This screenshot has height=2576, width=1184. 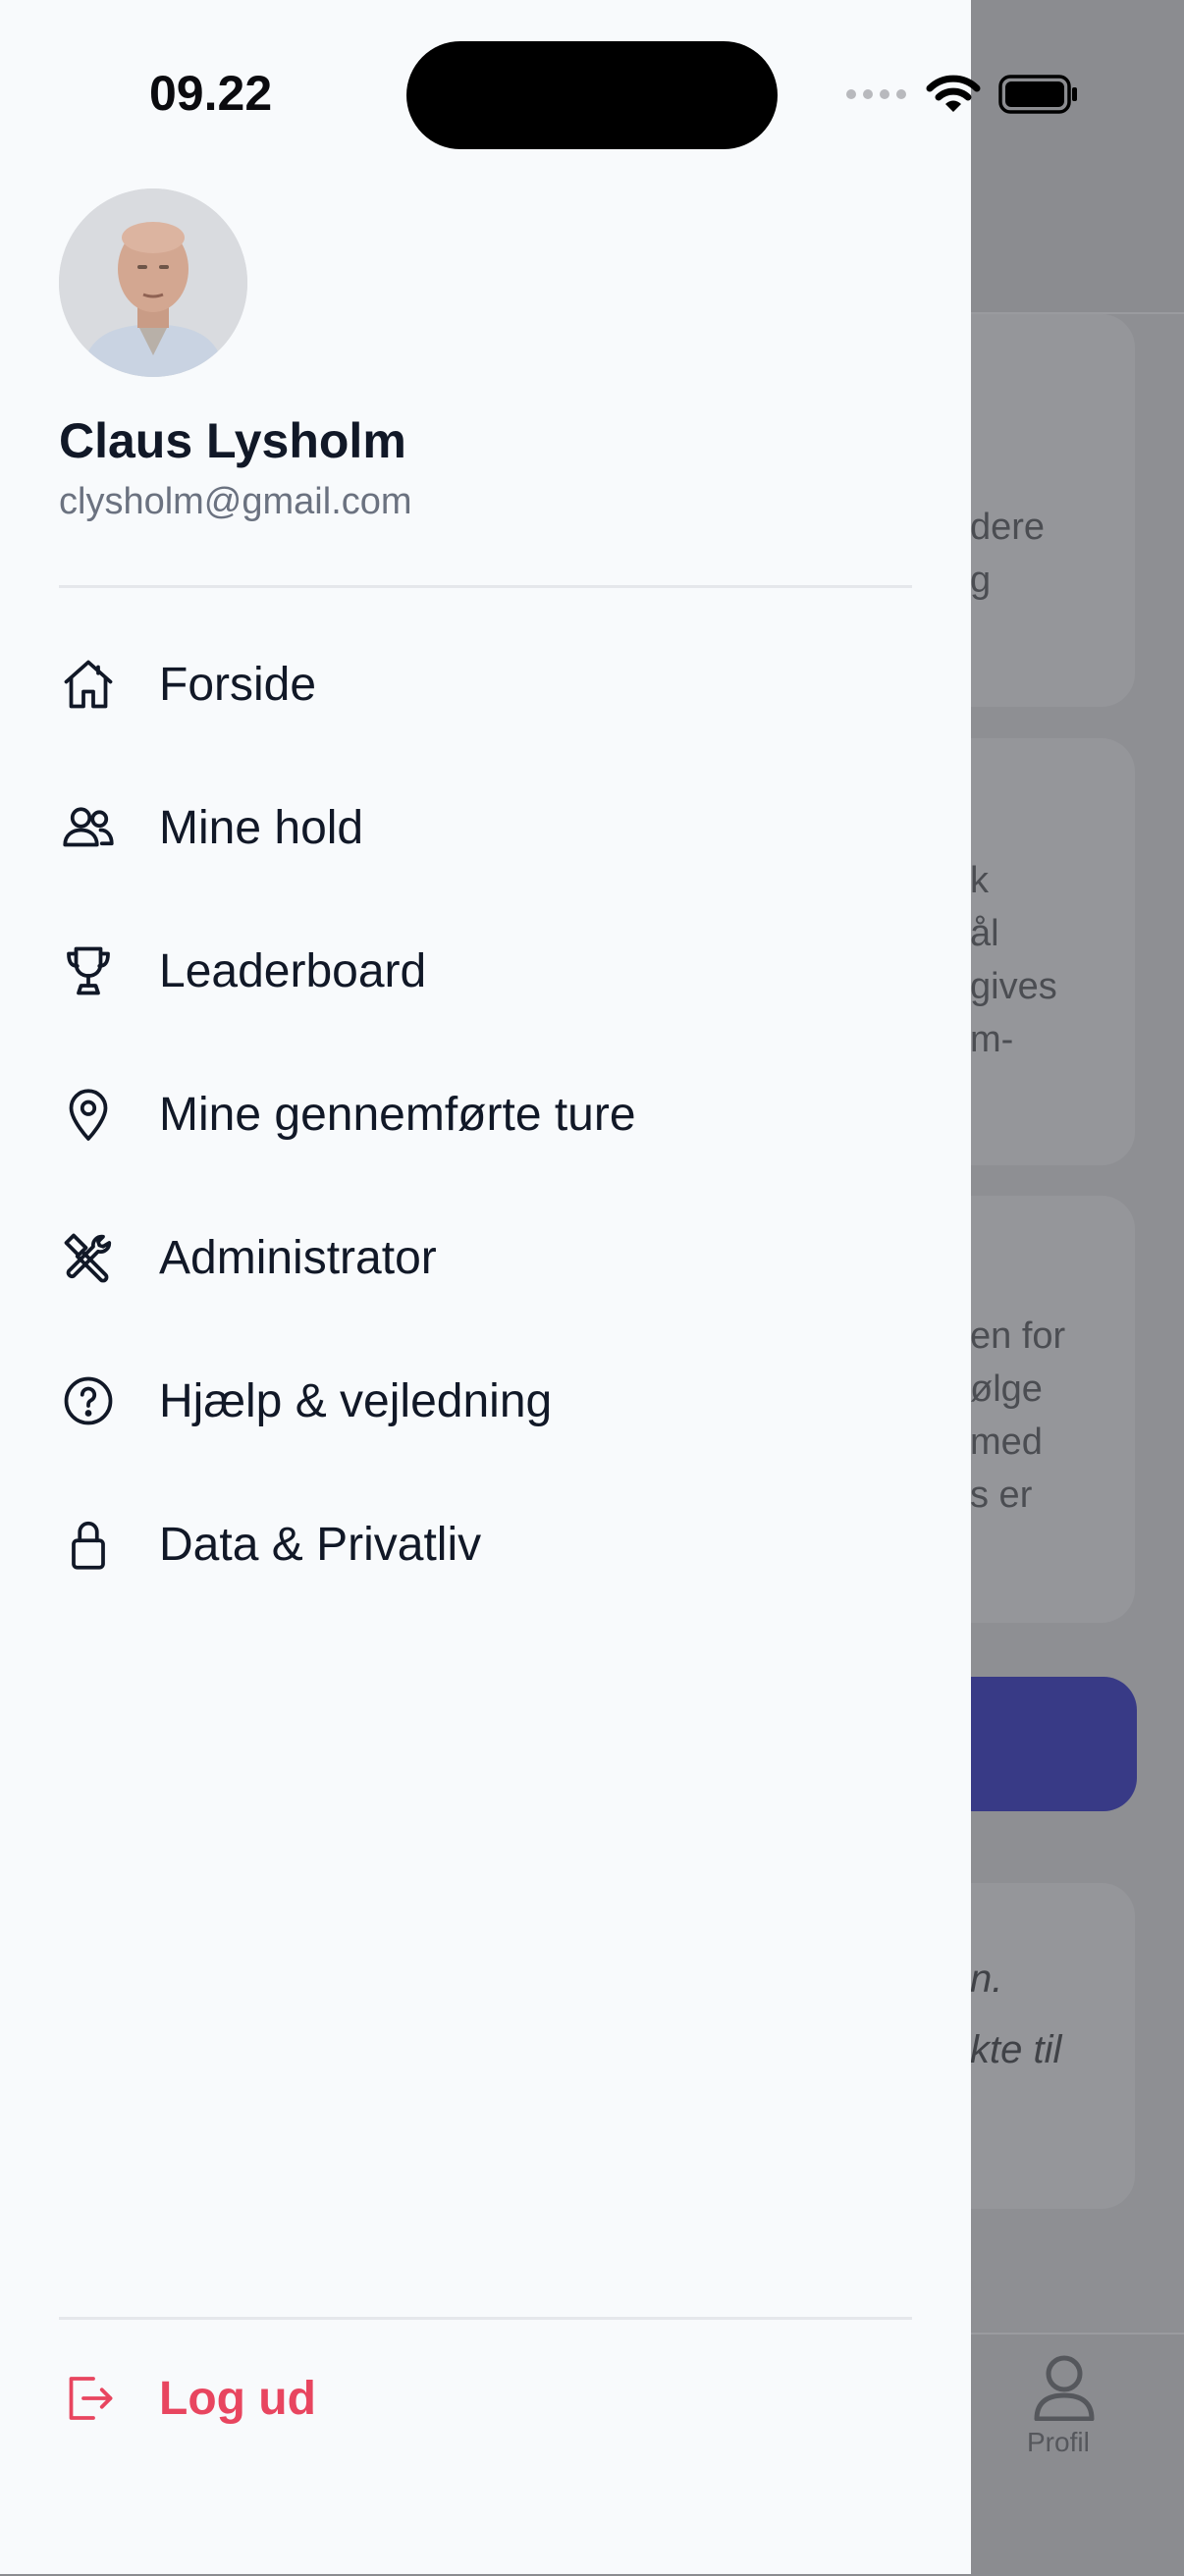 I want to click on menu-item-label: Mine hold, so click(x=261, y=827).